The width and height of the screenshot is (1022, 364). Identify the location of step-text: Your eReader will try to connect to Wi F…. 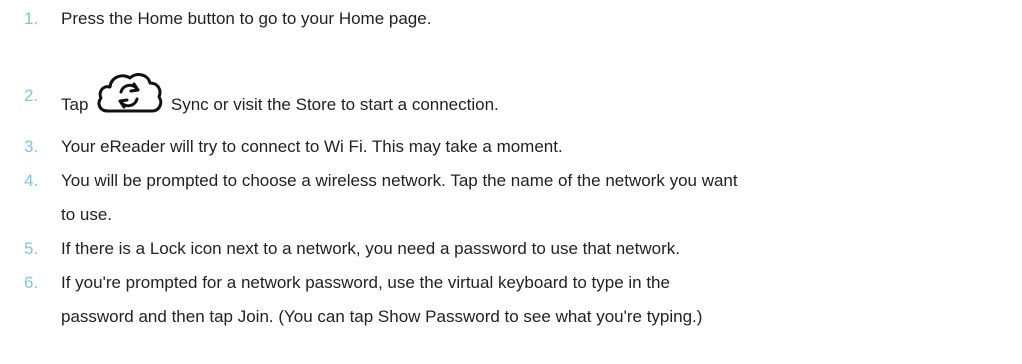
(312, 146).